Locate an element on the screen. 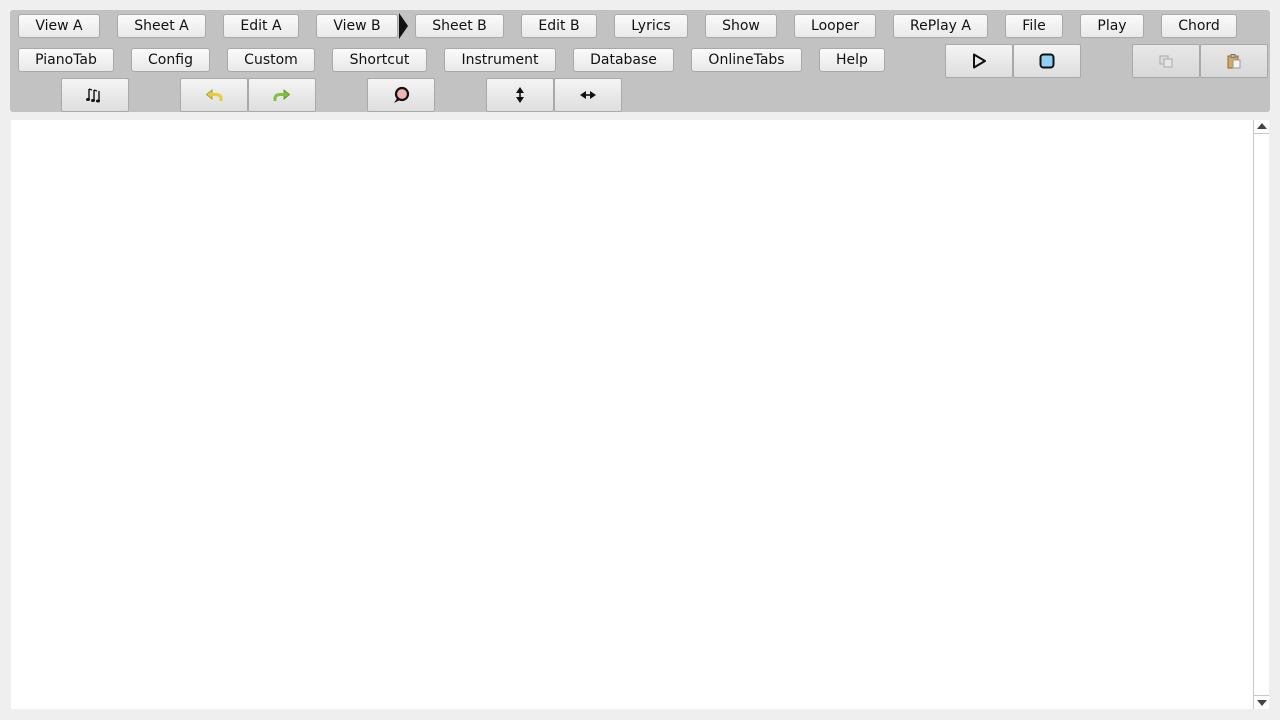 The image size is (1280, 720). loop-icon is located at coordinates (402, 94).